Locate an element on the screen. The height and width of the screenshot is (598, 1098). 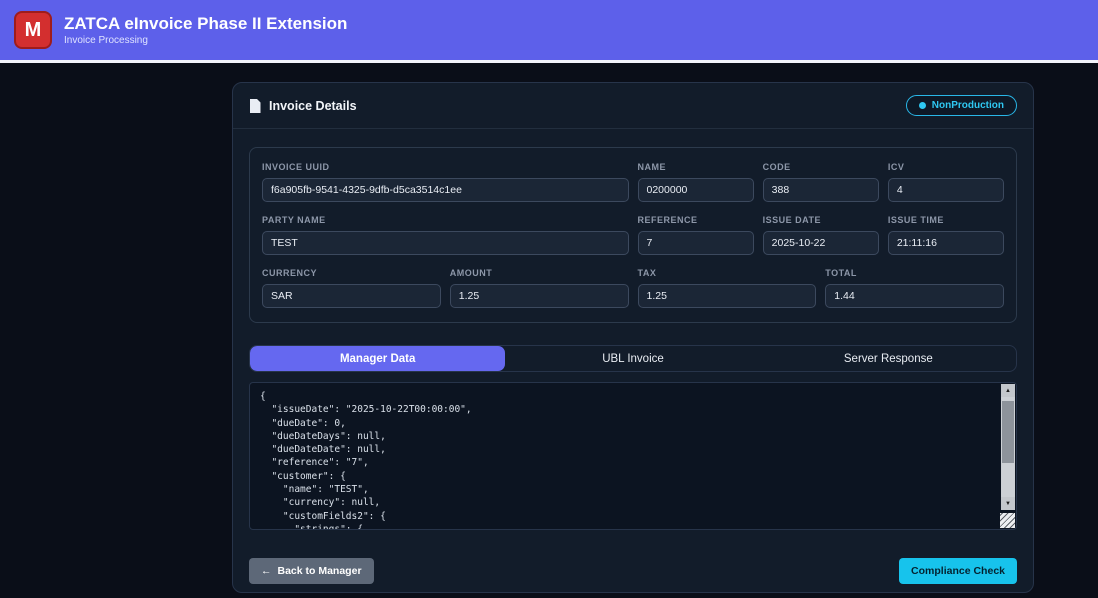
scroll-down-icon: ▼ is located at coordinates (1008, 503).